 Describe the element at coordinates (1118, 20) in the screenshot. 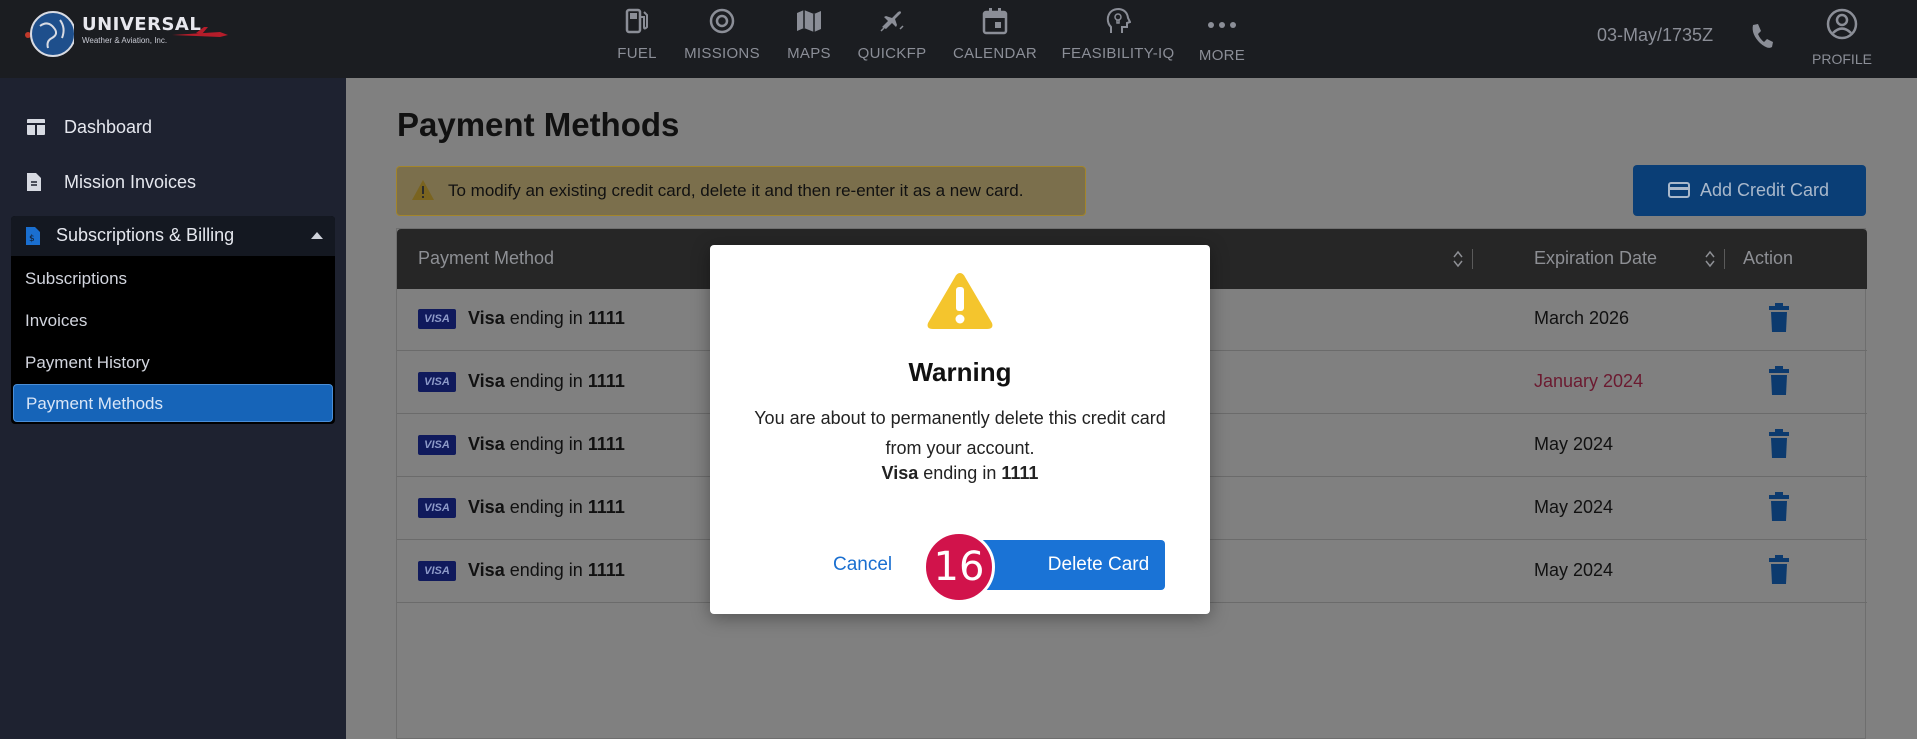

I see `head-bulb-icon` at that location.